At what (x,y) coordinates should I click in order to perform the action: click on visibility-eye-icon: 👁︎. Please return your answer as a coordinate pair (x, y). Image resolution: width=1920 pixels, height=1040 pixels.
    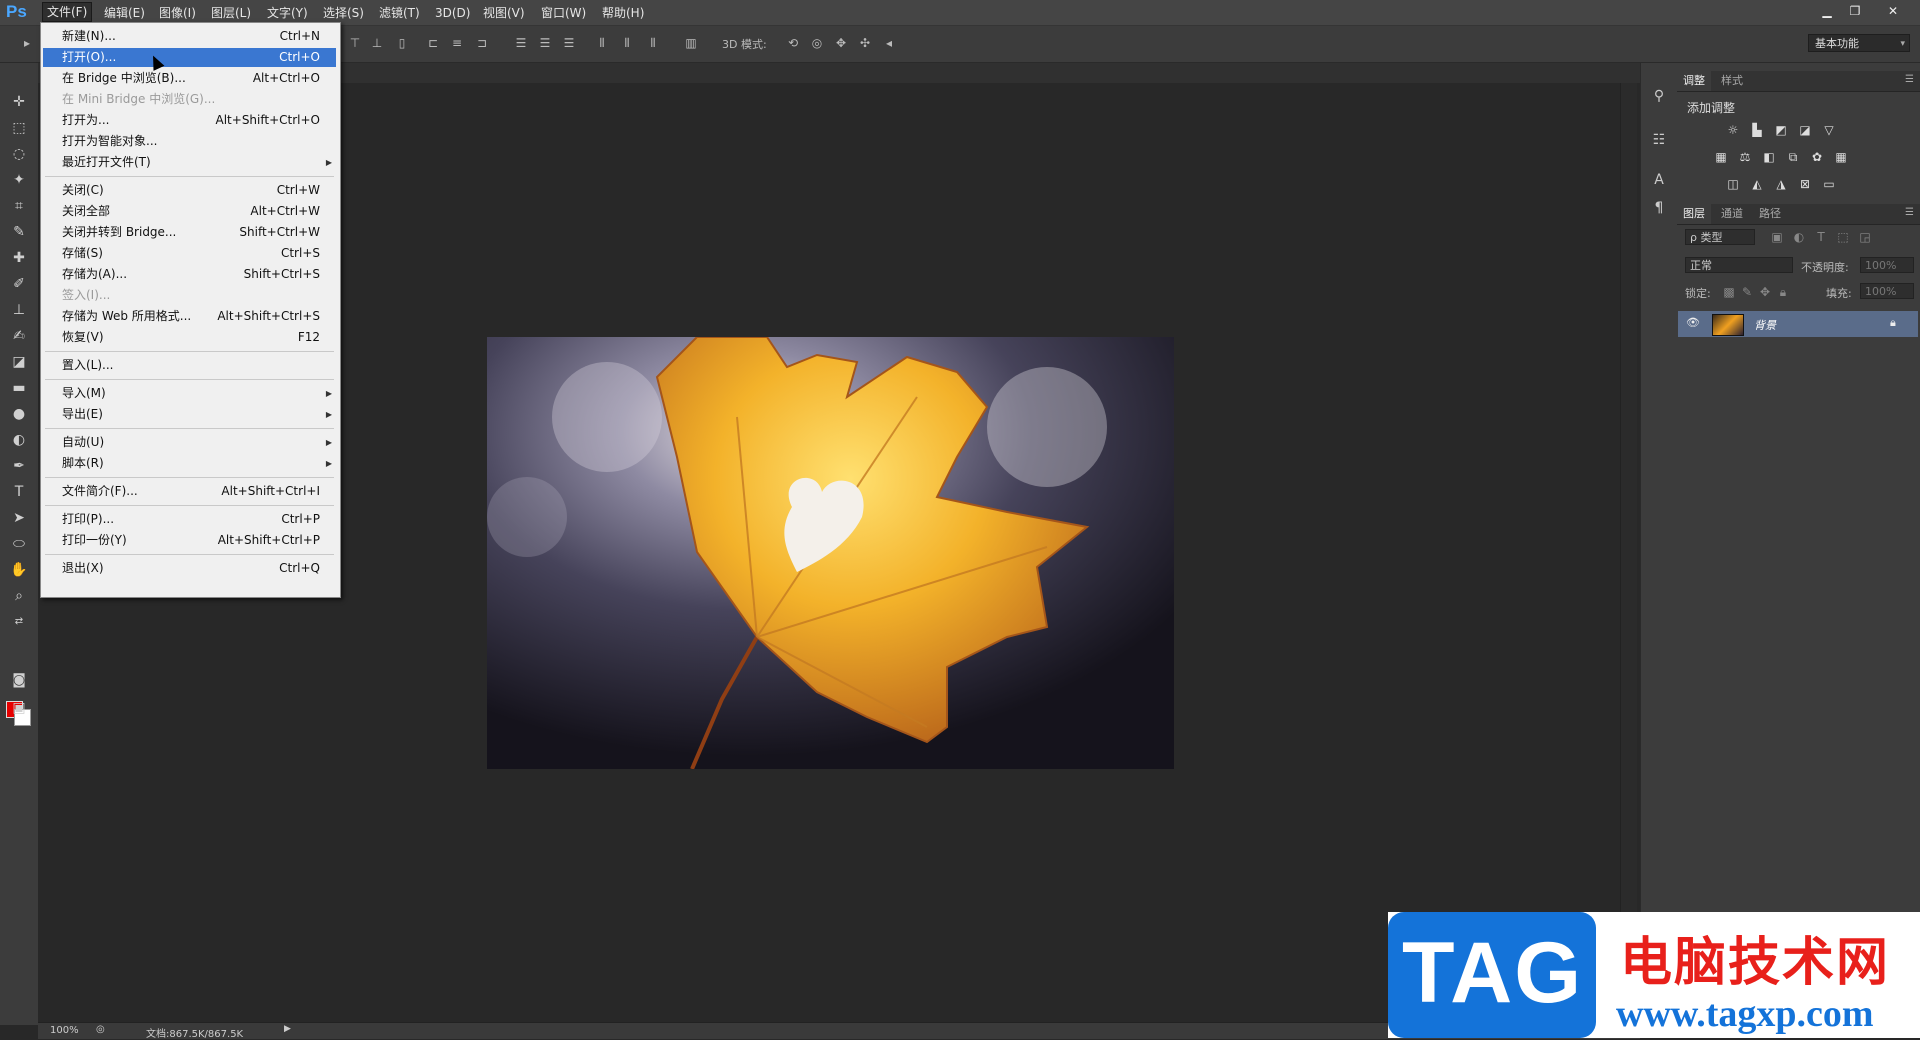
    Looking at the image, I should click on (1693, 322).